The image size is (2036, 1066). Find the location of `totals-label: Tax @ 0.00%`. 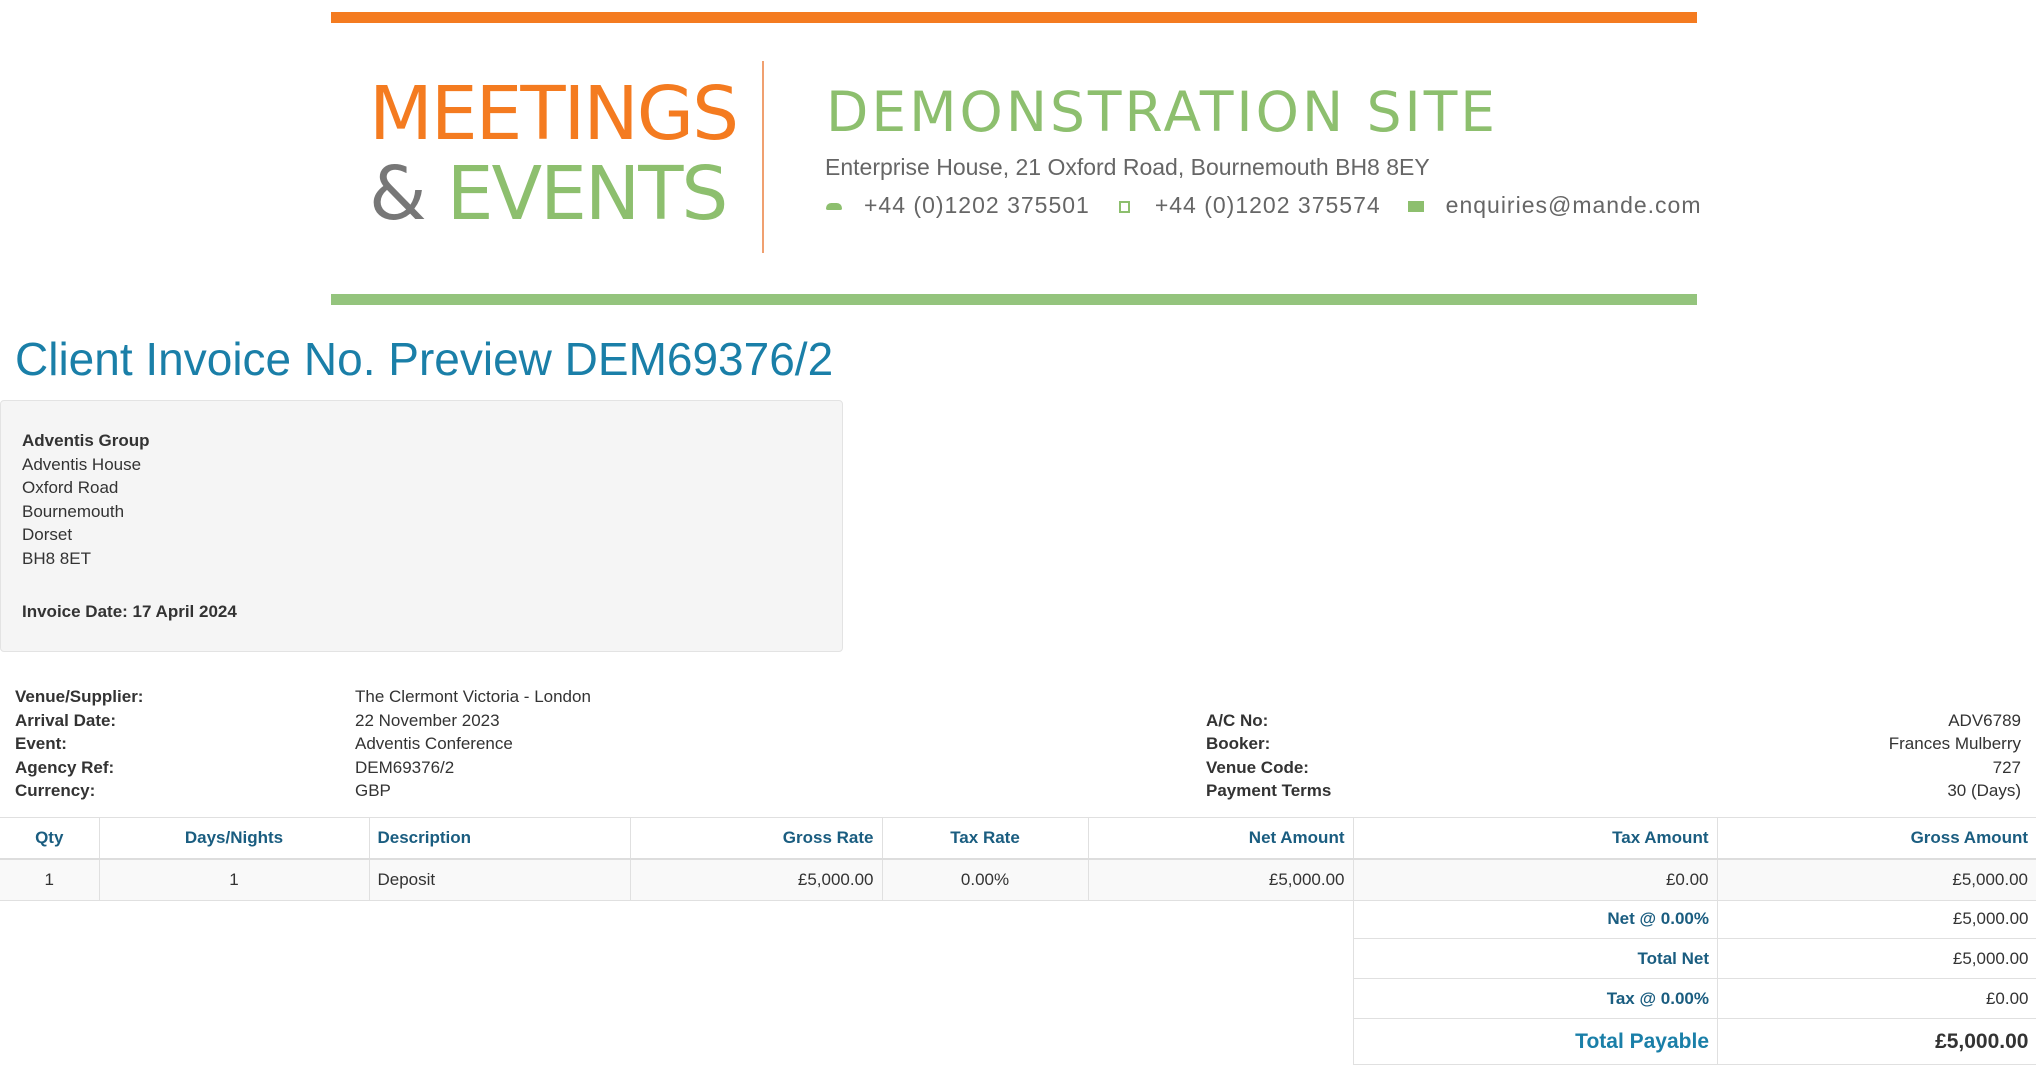

totals-label: Tax @ 0.00% is located at coordinates (1535, 998).